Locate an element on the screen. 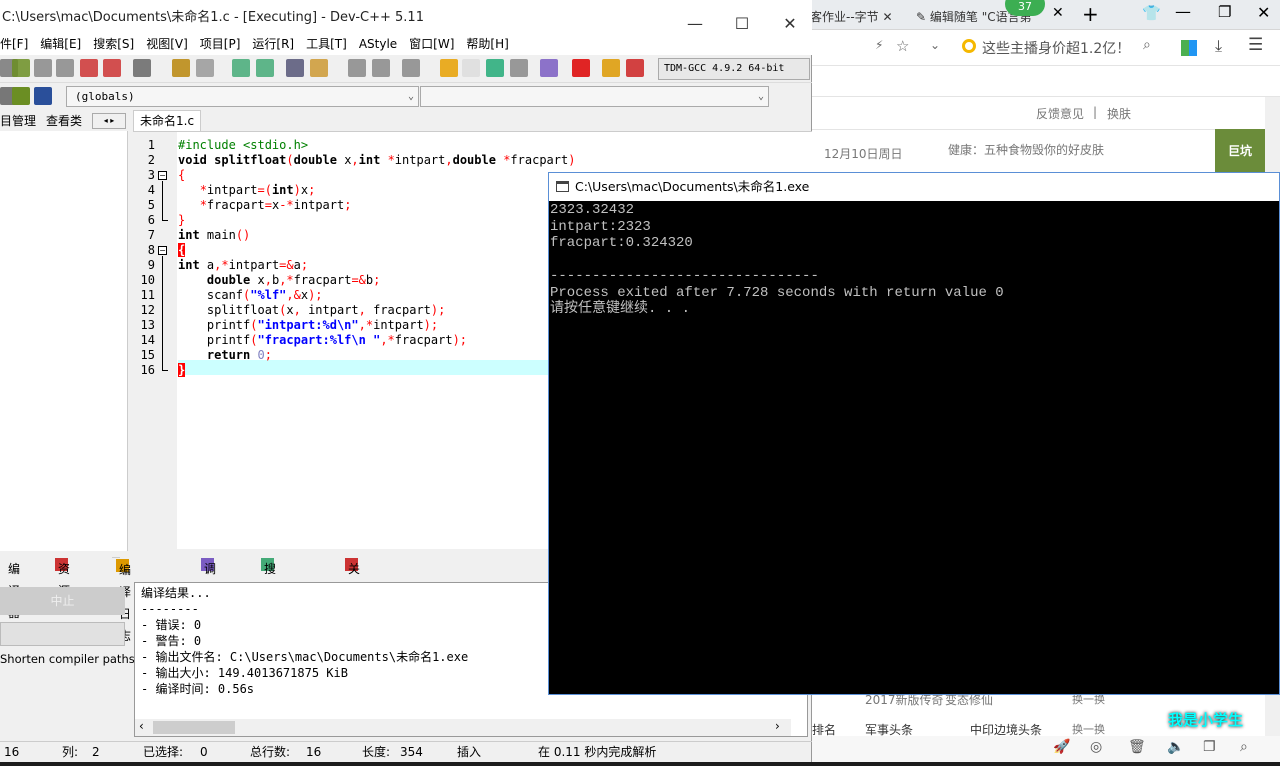 The height and width of the screenshot is (766, 1280). indent-icon is located at coordinates (295, 68).